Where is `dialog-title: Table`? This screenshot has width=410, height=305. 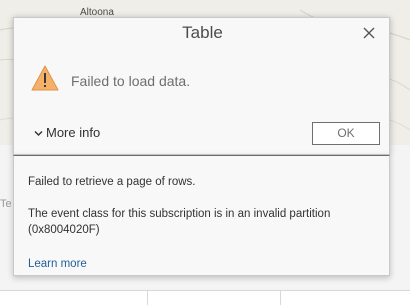 dialog-title: Table is located at coordinates (202, 32).